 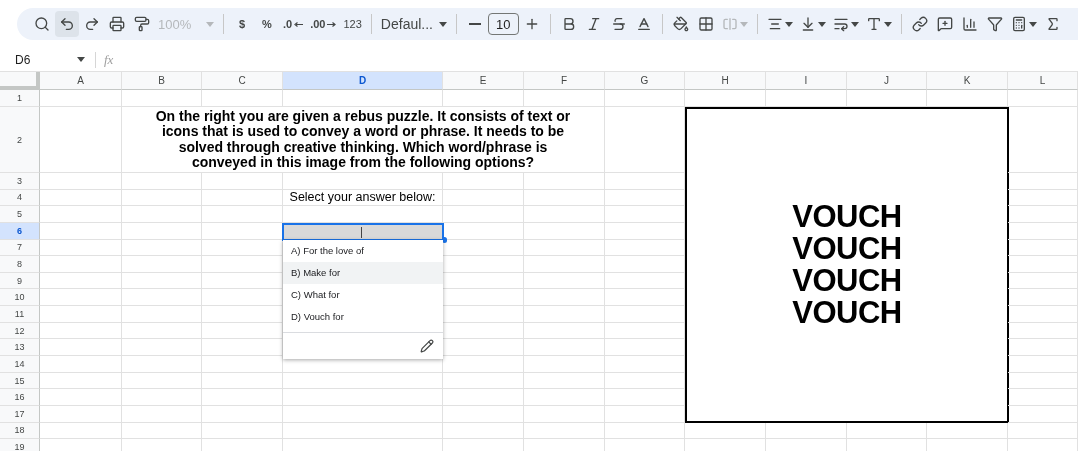 I want to click on currency-button: $, so click(x=242, y=24).